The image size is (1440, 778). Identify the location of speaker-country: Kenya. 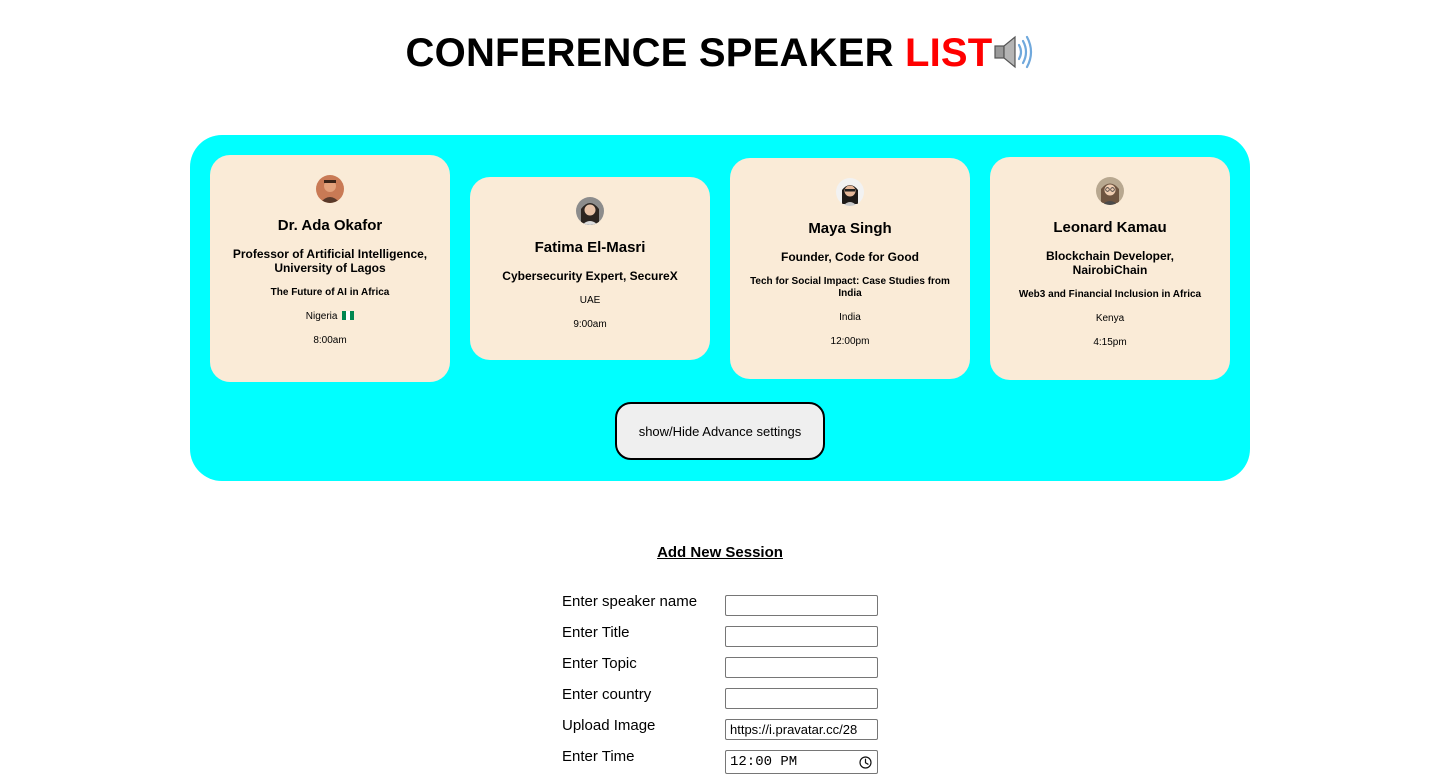
(1110, 318).